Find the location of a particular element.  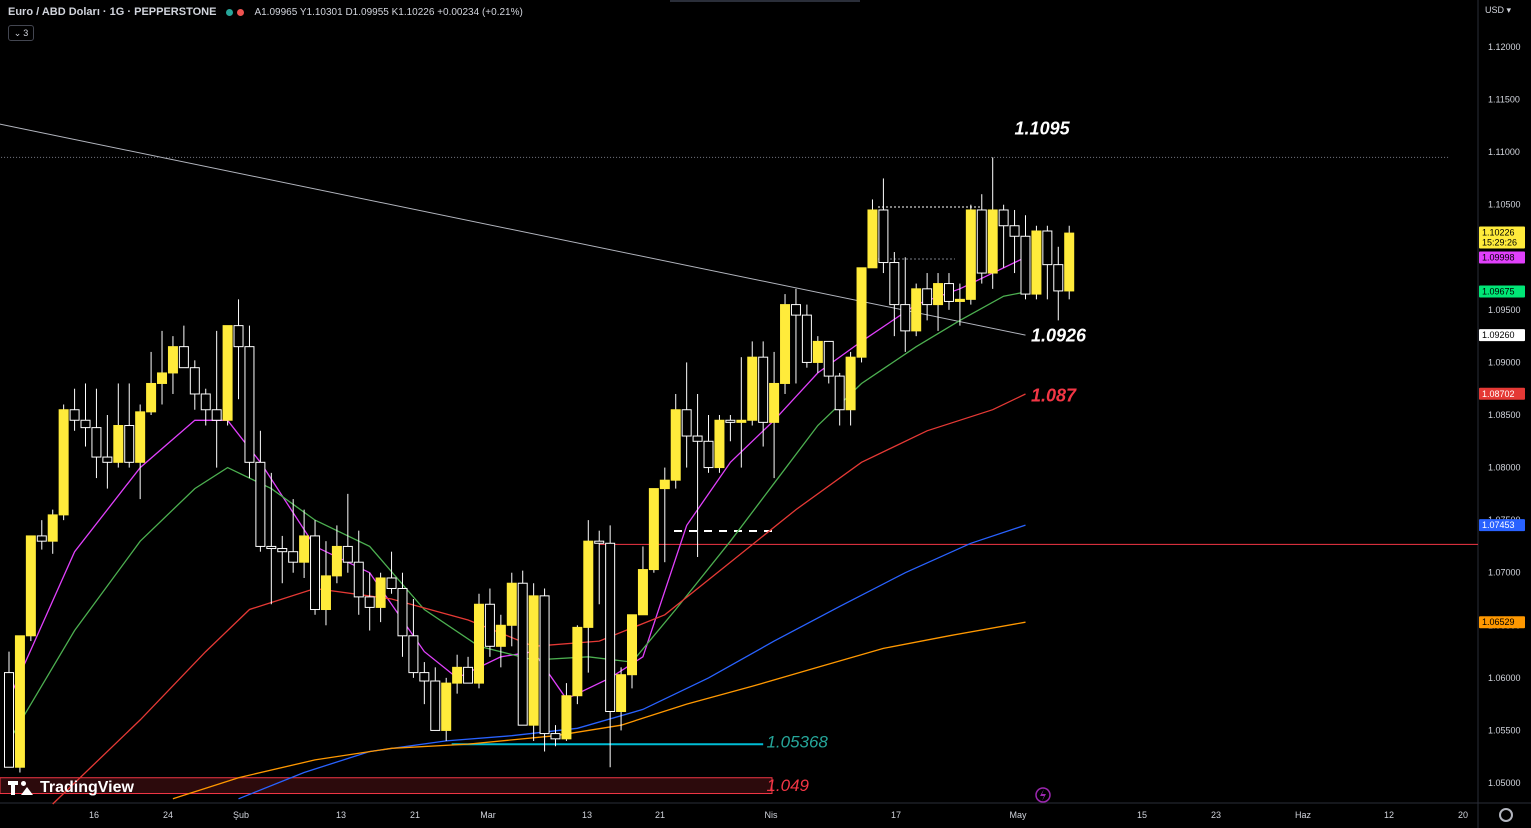

x-tick-label: 13 is located at coordinates (587, 815).